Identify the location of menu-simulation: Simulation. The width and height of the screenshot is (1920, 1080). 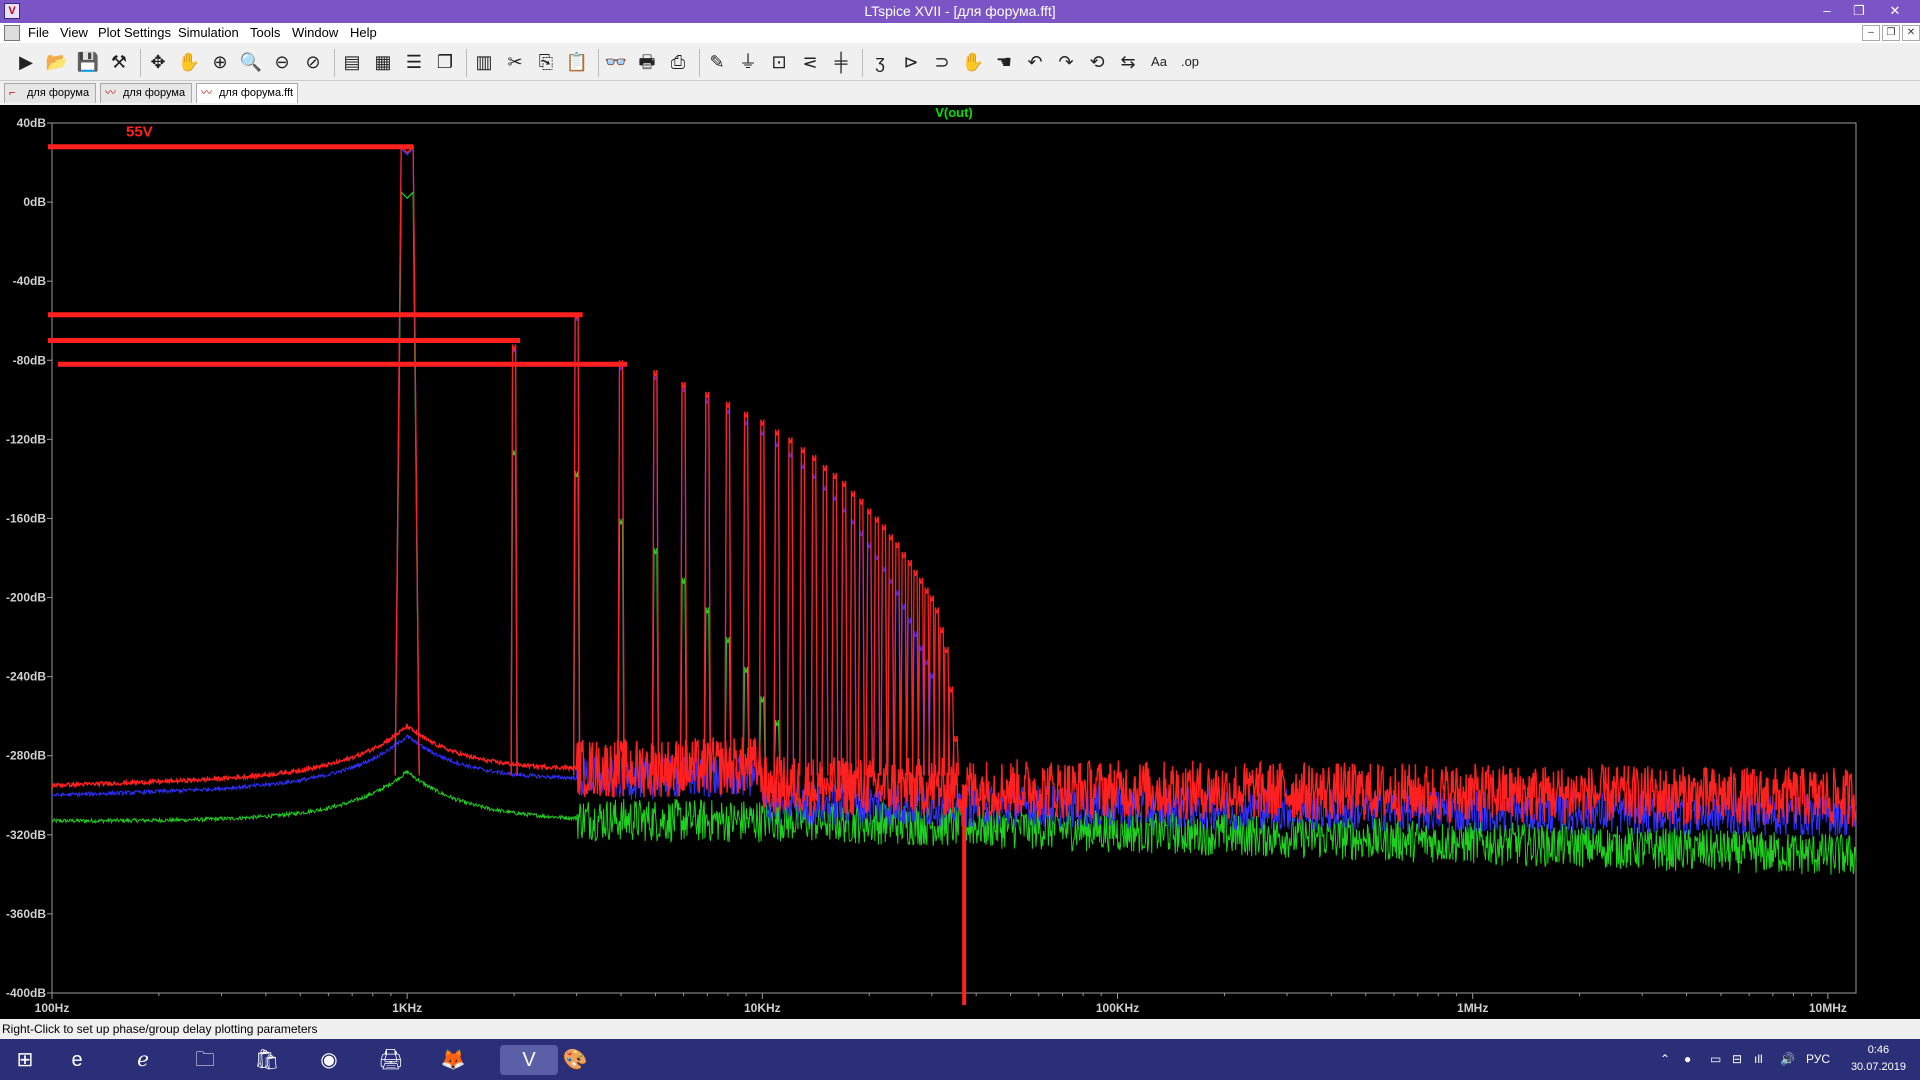
(208, 32).